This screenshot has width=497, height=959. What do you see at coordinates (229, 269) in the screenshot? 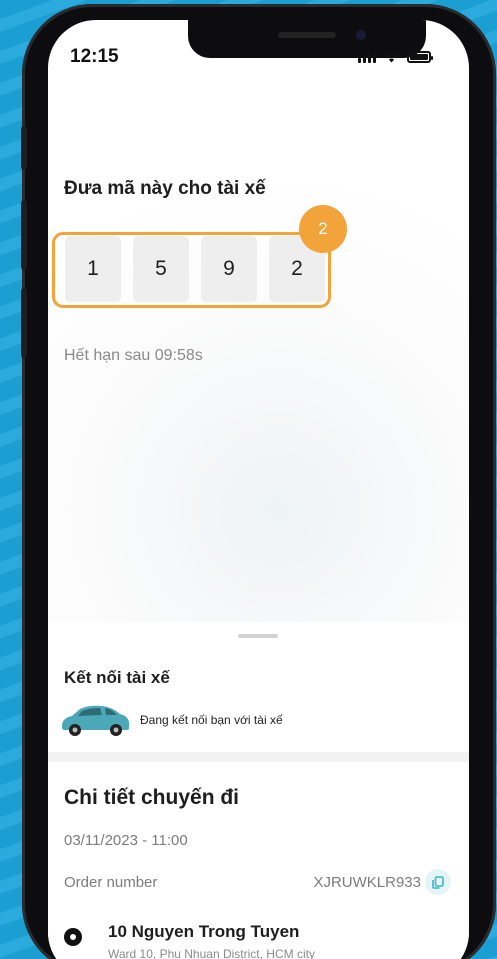
I see `code-digit: 9` at bounding box center [229, 269].